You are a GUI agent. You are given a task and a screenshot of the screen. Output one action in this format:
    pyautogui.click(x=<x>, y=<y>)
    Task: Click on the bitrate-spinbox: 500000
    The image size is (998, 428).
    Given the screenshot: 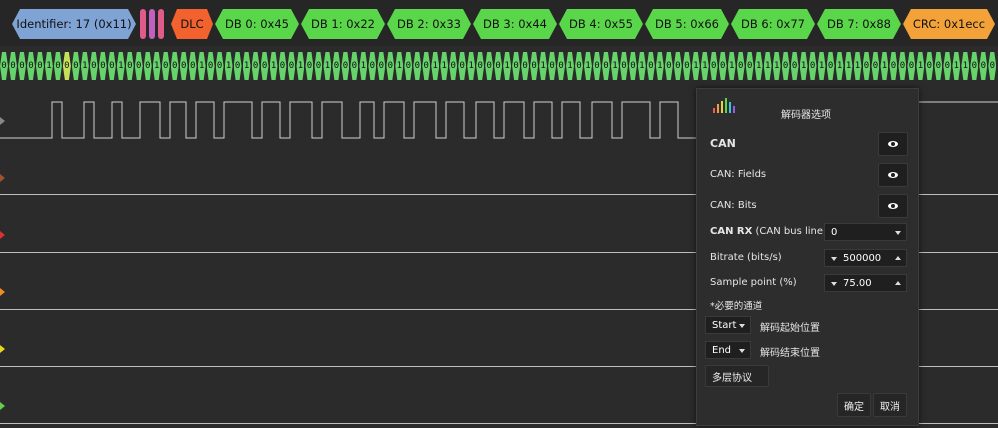 What is the action you would take?
    pyautogui.click(x=865, y=258)
    